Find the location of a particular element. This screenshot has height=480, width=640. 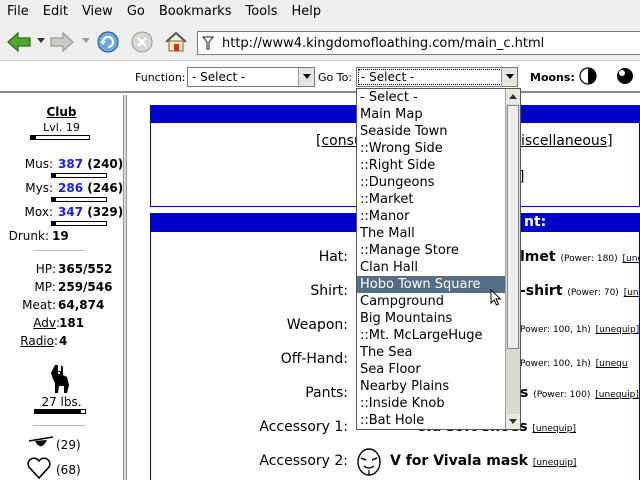

hat-slot-label: Hat: is located at coordinates (333, 257).